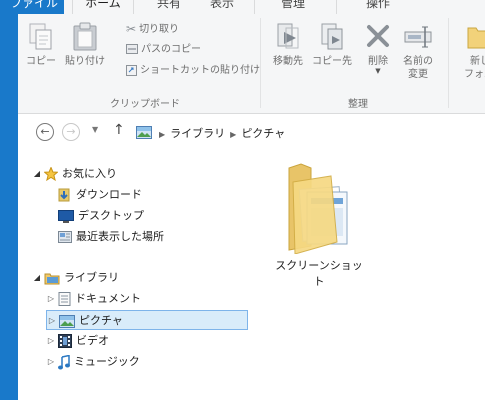 This screenshot has height=400, width=485. I want to click on paste-shortcut-button: ショートカットの貼り付け, so click(193, 71).